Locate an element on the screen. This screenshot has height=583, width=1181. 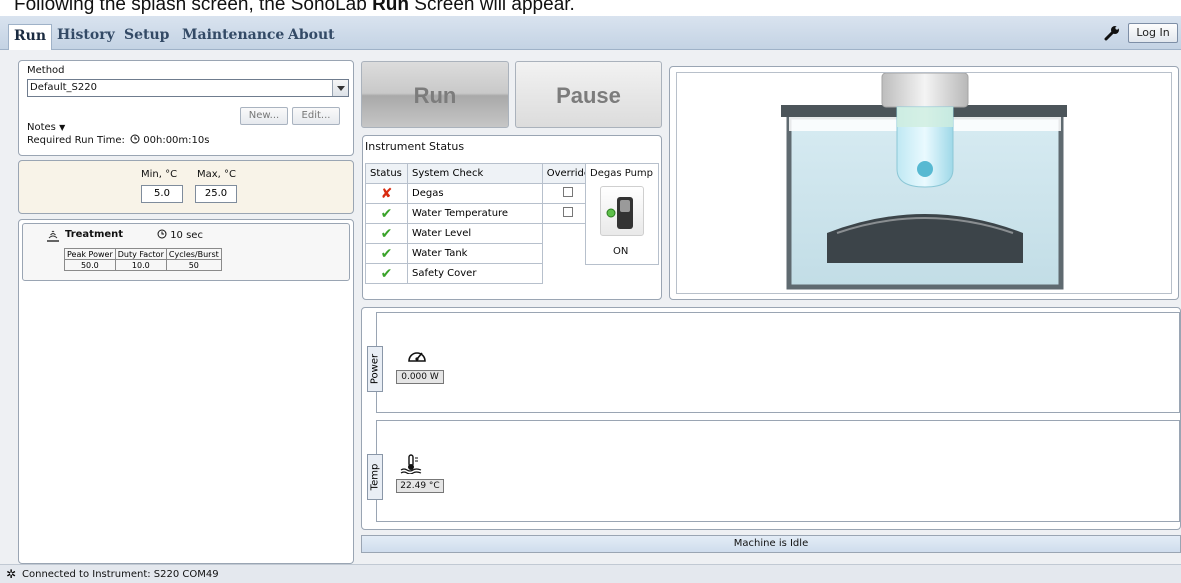
treatment-label: Treatment is located at coordinates (94, 234).